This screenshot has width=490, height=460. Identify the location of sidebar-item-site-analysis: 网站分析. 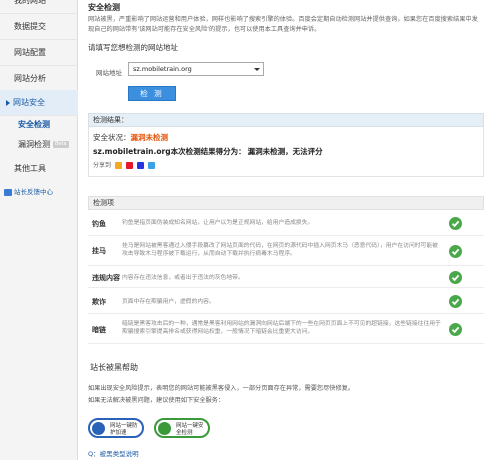
(39, 79).